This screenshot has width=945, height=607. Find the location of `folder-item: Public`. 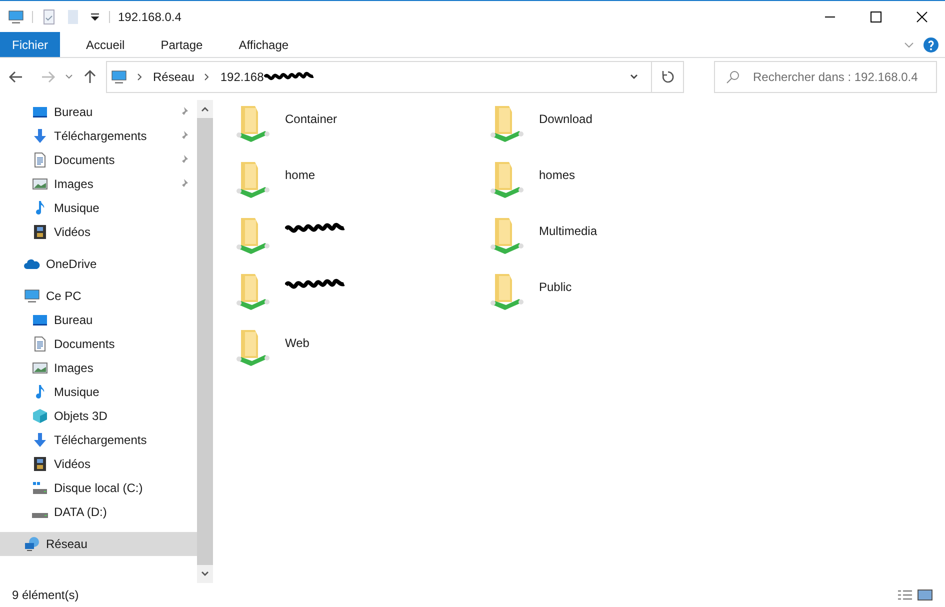

folder-item: Public is located at coordinates (616, 300).